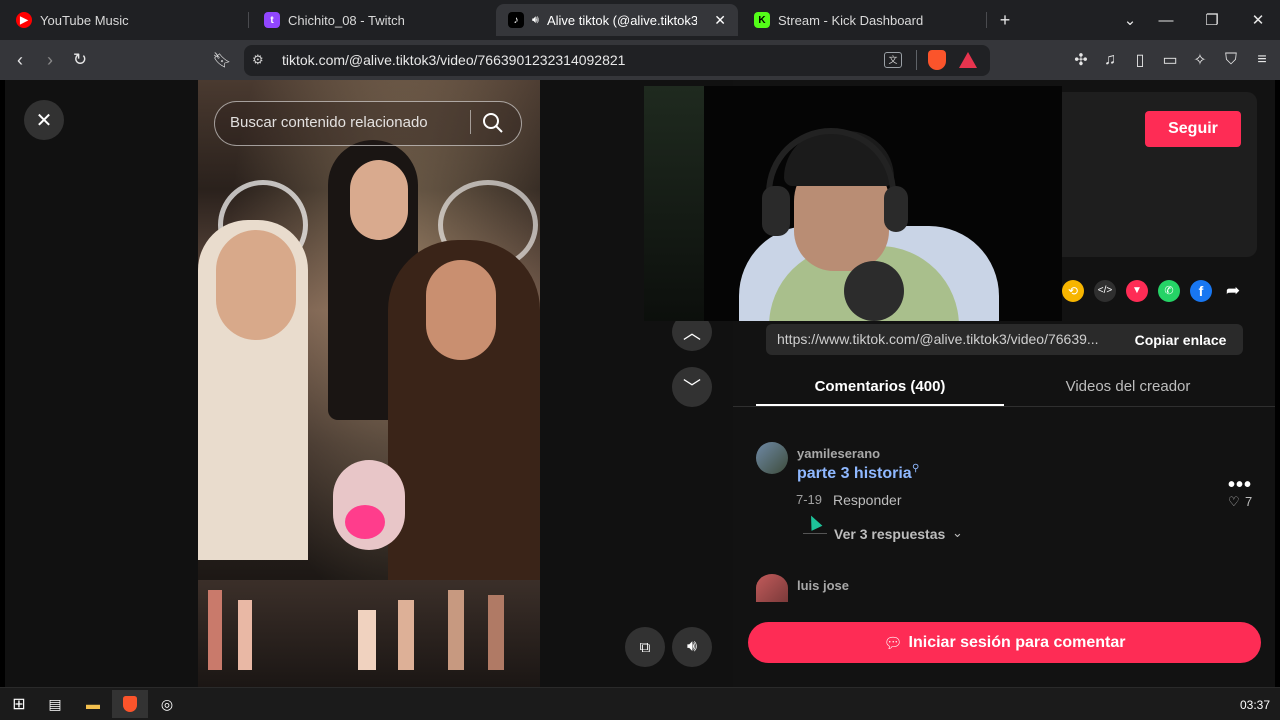 The image size is (1280, 720). What do you see at coordinates (915, 468) in the screenshot?
I see `search-tag-icon: ⚲` at bounding box center [915, 468].